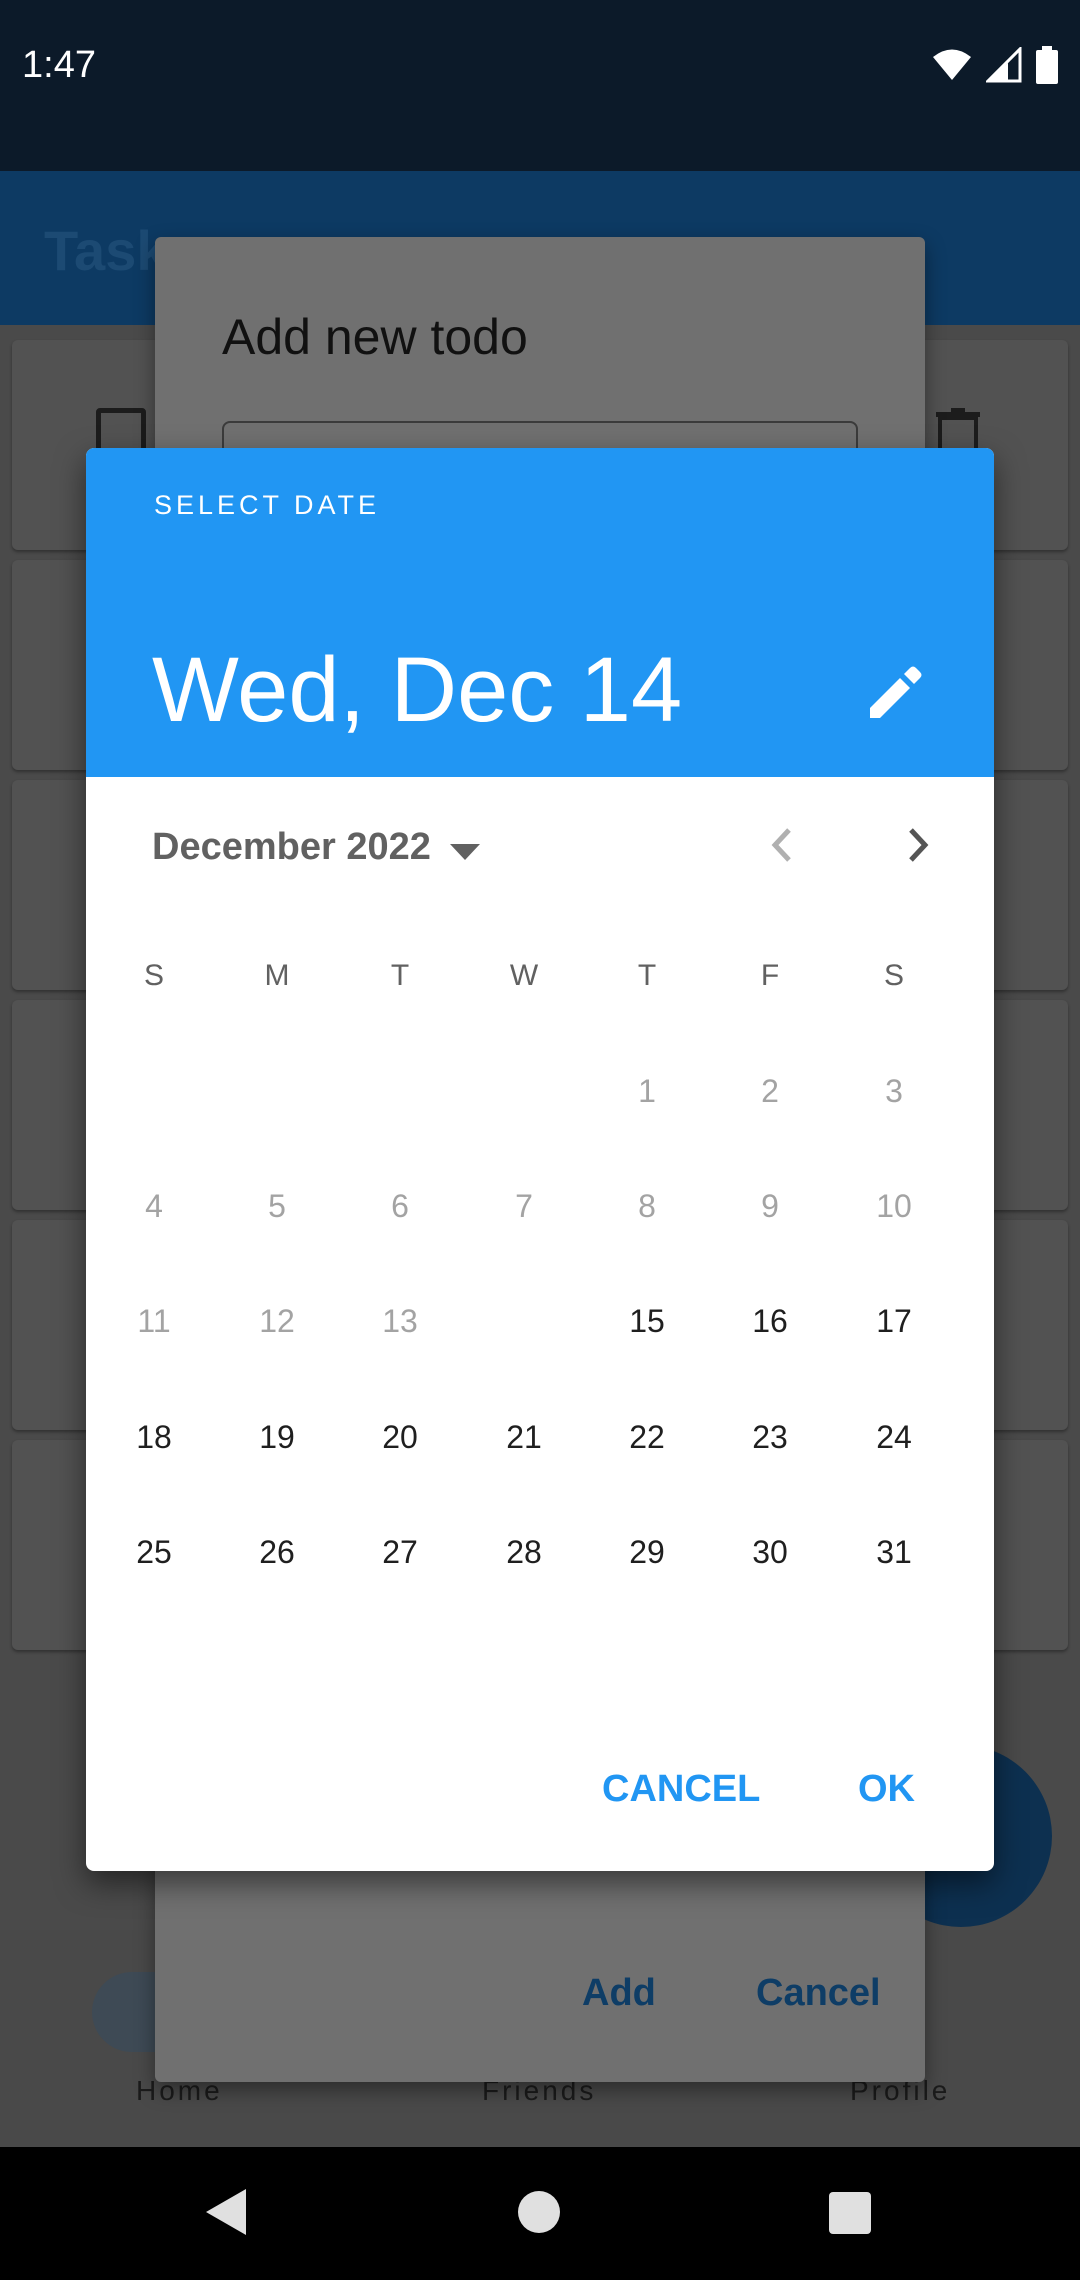 This screenshot has width=1080, height=2280. What do you see at coordinates (818, 1993) in the screenshot?
I see `cancel-todo-button: Cancel` at bounding box center [818, 1993].